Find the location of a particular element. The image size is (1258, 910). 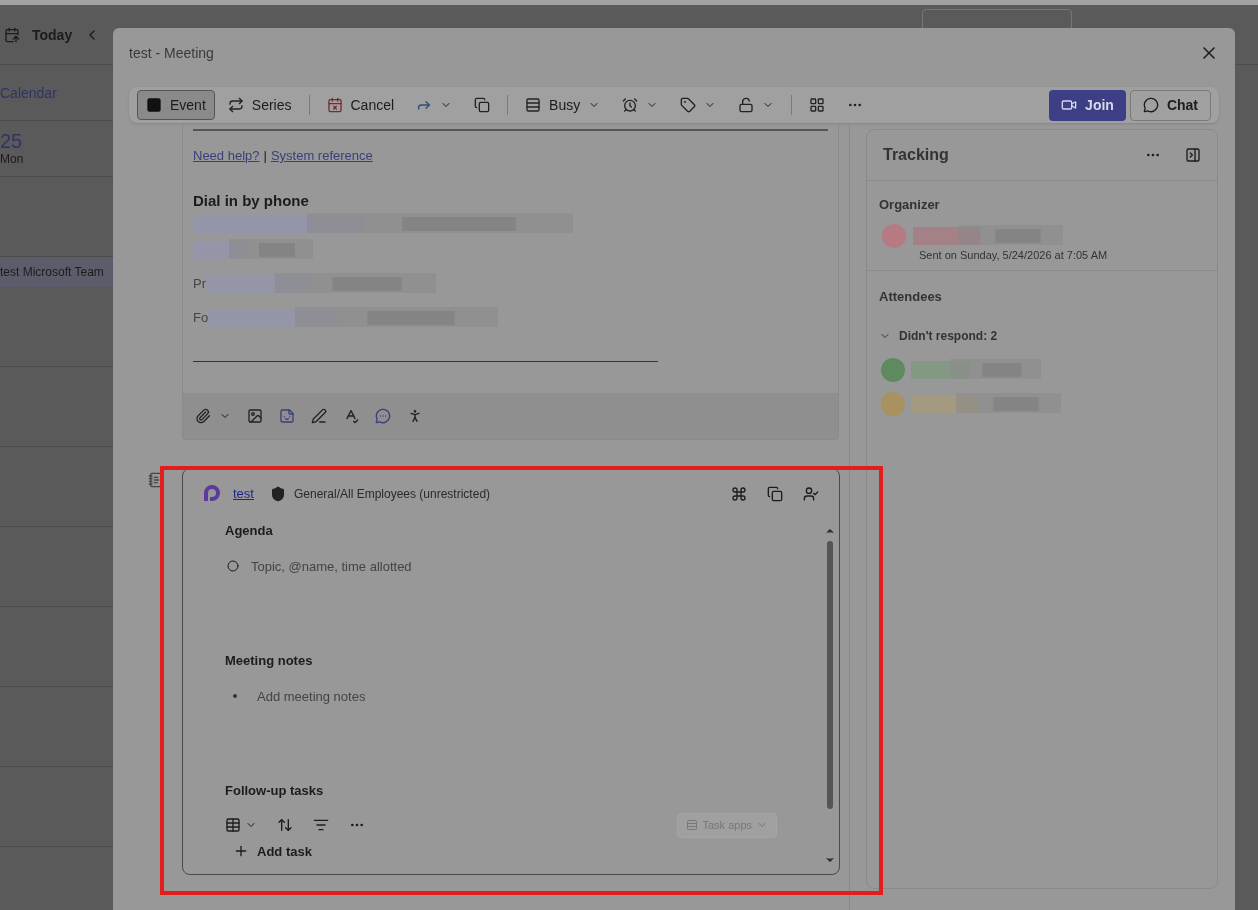

attendee-group-toggle: Didn't respond: 2 is located at coordinates (1042, 335).